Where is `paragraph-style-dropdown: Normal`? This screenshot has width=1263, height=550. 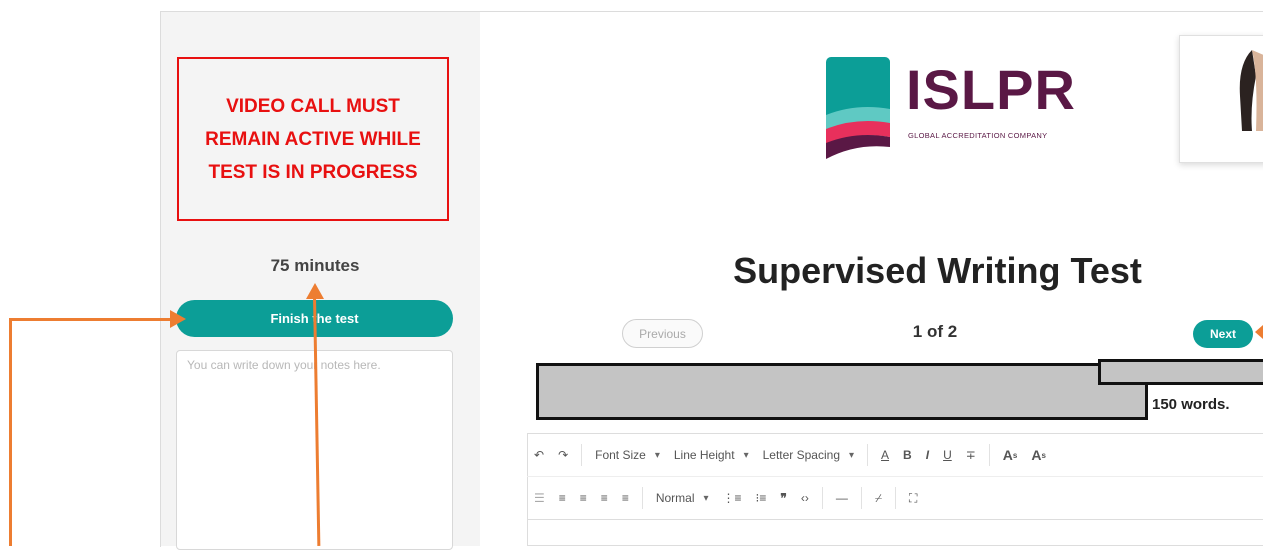 paragraph-style-dropdown: Normal is located at coordinates (682, 498).